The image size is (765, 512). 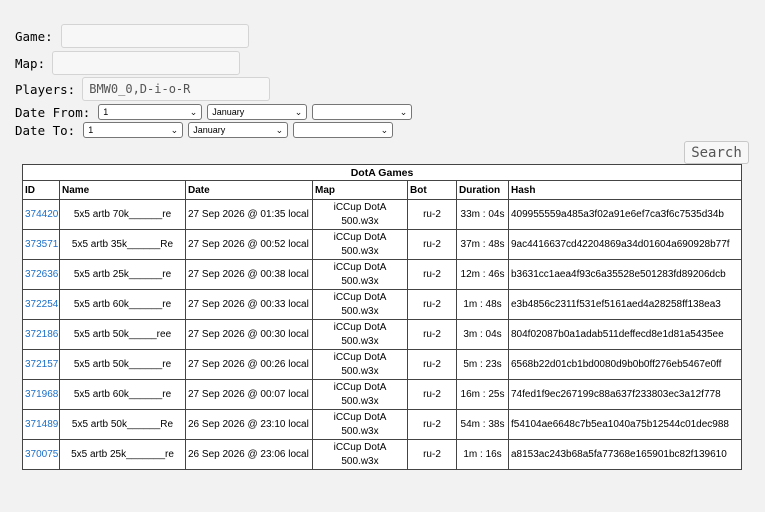 I want to click on date-from-month-select: January ⌄, so click(x=257, y=112).